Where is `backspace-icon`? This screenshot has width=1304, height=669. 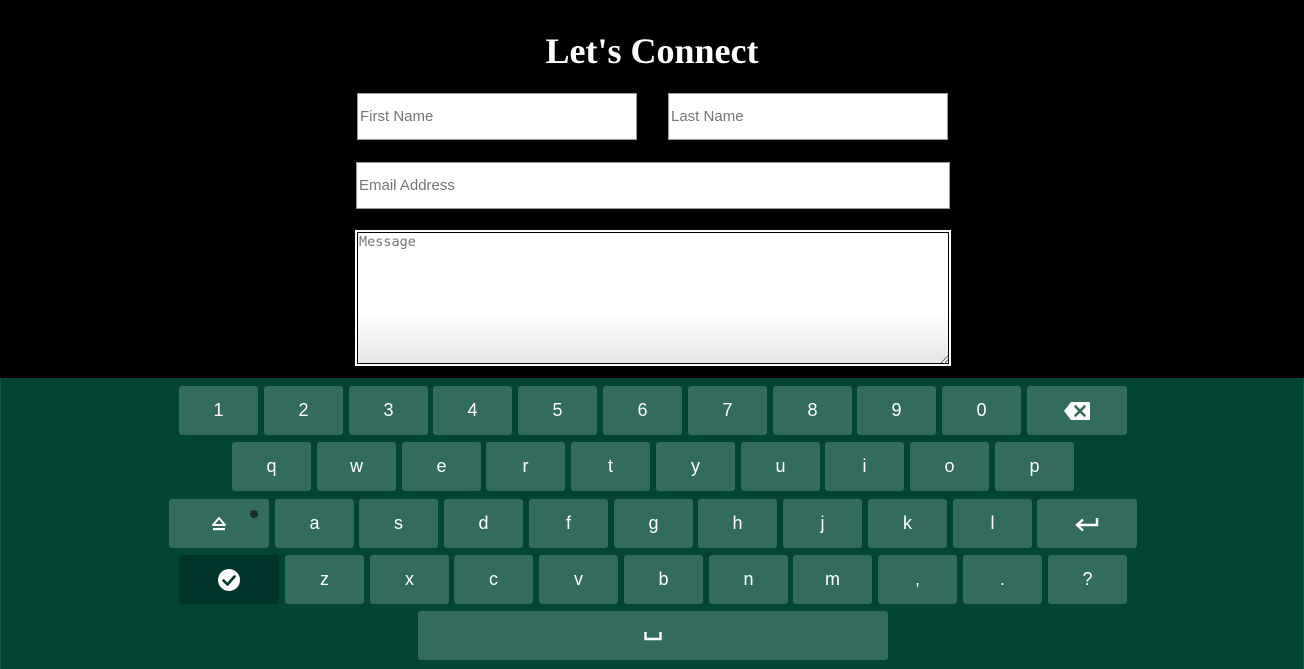 backspace-icon is located at coordinates (1077, 411).